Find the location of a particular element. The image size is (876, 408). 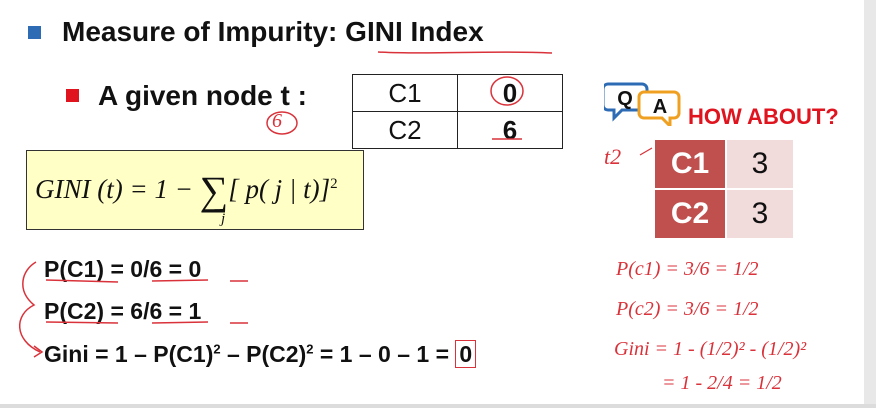

calc-line-p-c1: P(C1) = 0/6 = 0 is located at coordinates (123, 269).